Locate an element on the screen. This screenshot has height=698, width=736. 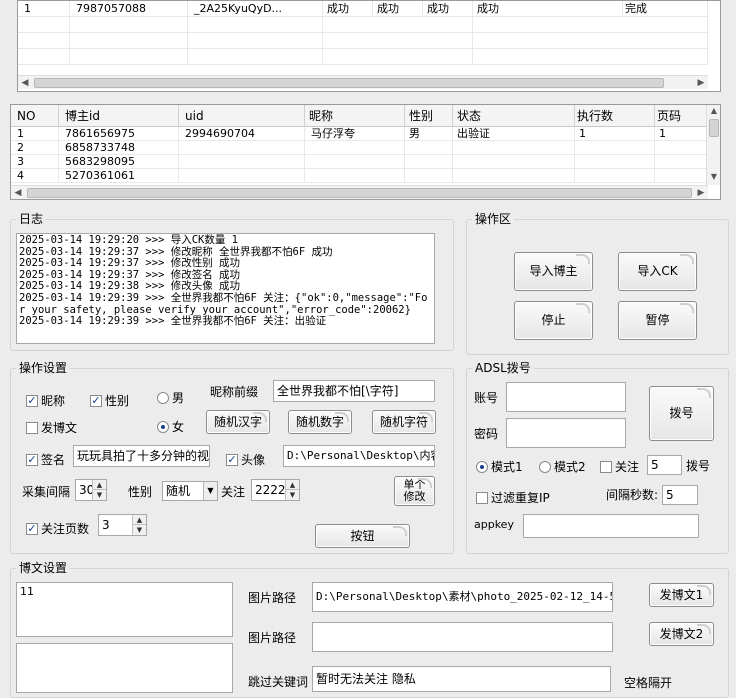
follow-pages-checkbox: ✓ 关注页数 is located at coordinates (57, 528).